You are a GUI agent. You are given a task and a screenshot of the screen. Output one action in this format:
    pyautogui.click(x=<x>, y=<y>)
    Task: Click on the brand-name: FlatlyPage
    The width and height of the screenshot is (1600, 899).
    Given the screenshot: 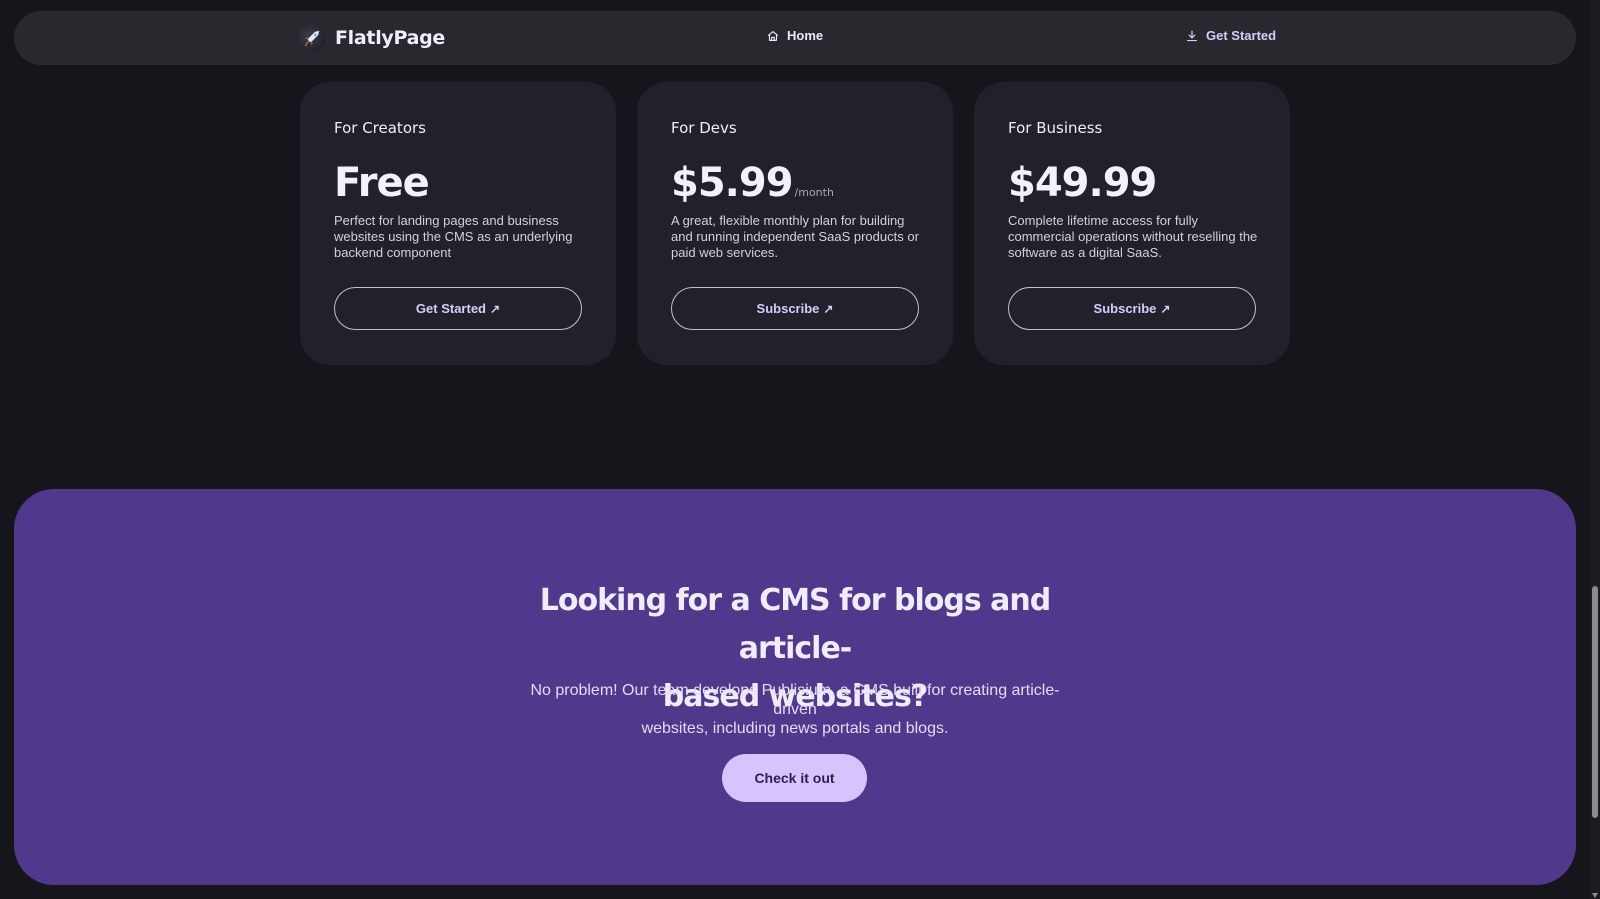 What is the action you would take?
    pyautogui.click(x=390, y=38)
    